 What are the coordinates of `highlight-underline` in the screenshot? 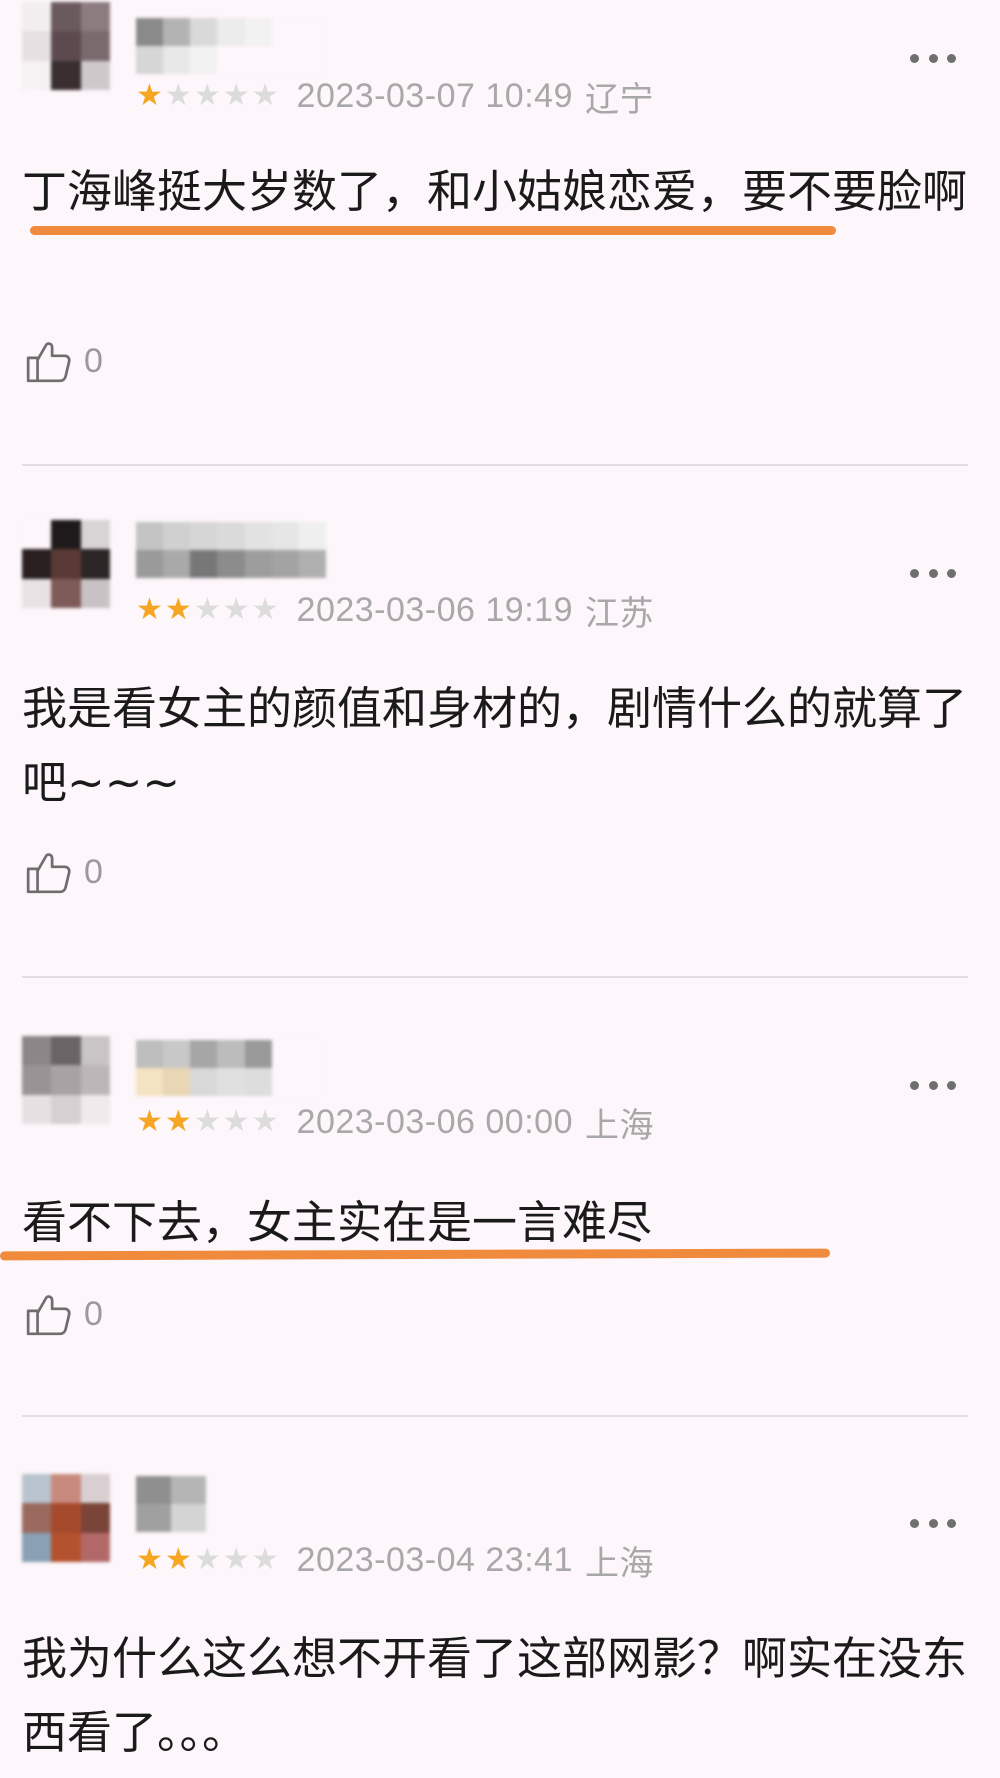 It's located at (433, 230).